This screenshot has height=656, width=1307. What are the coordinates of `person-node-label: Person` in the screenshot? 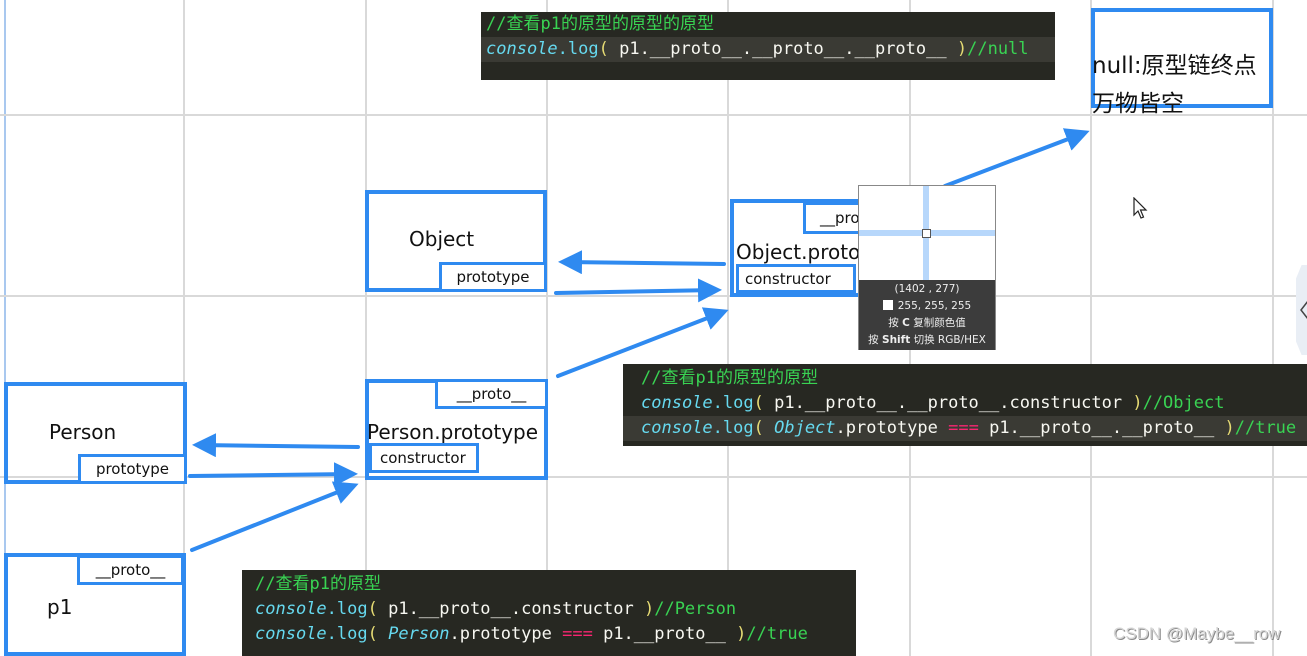 It's located at (83, 432).